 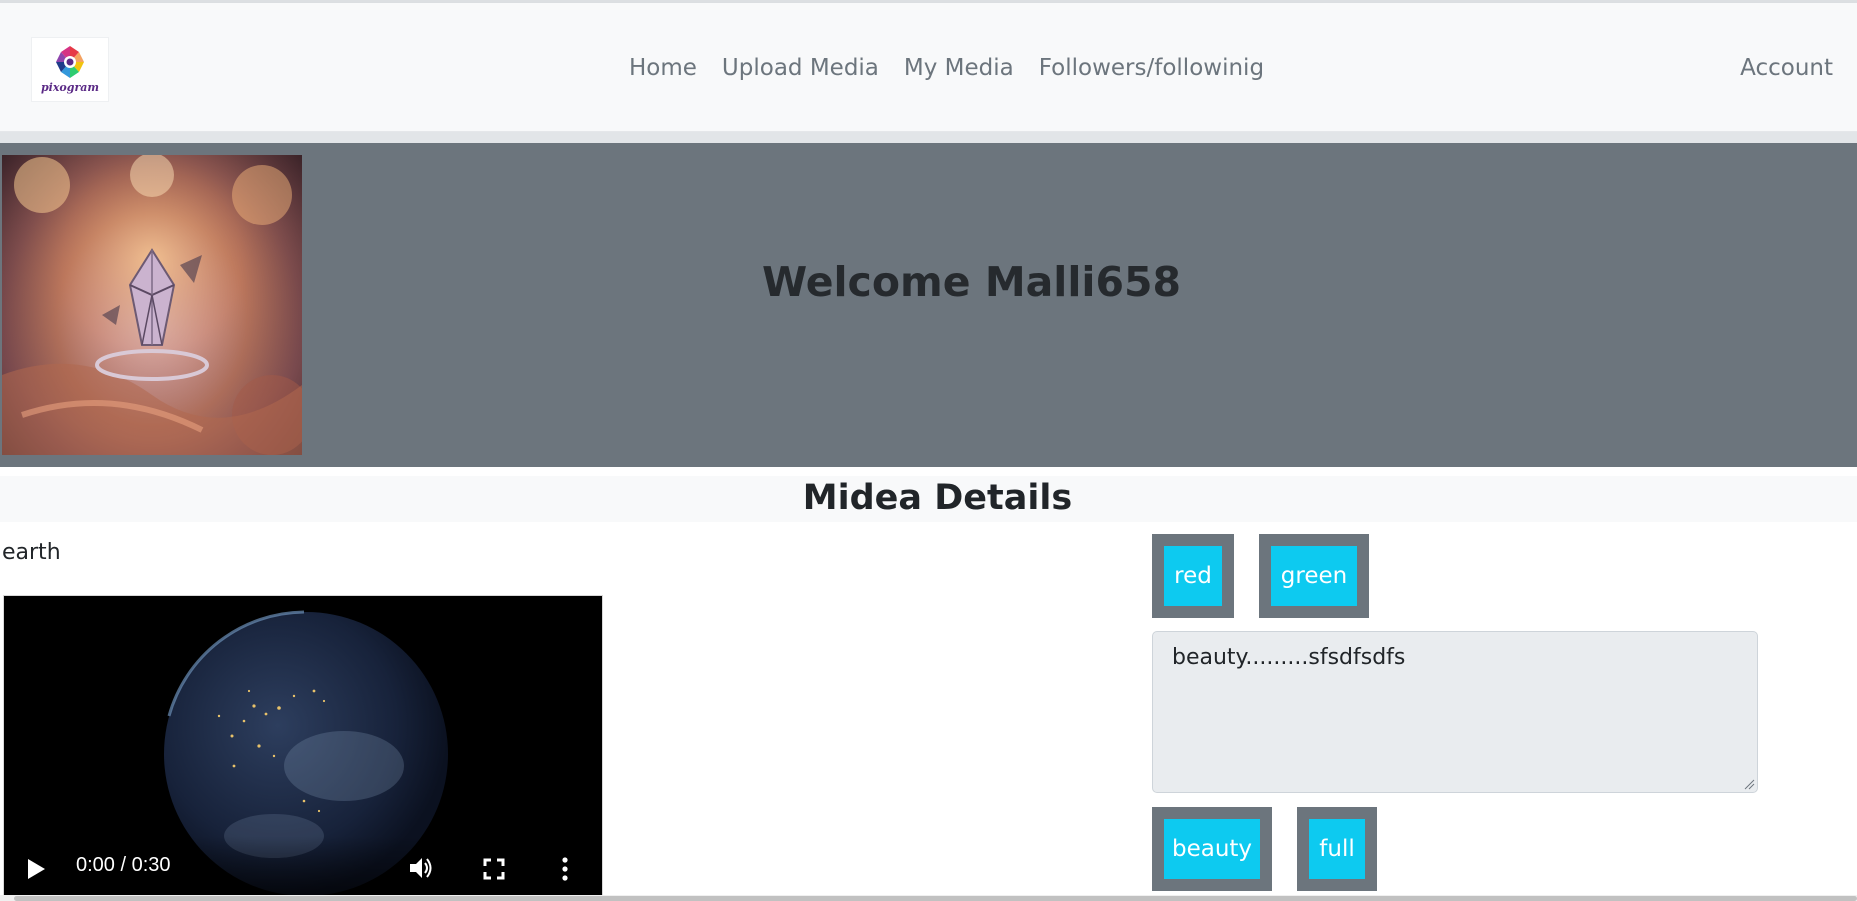 What do you see at coordinates (800, 68) in the screenshot?
I see `nav-upload-media: Upload Media` at bounding box center [800, 68].